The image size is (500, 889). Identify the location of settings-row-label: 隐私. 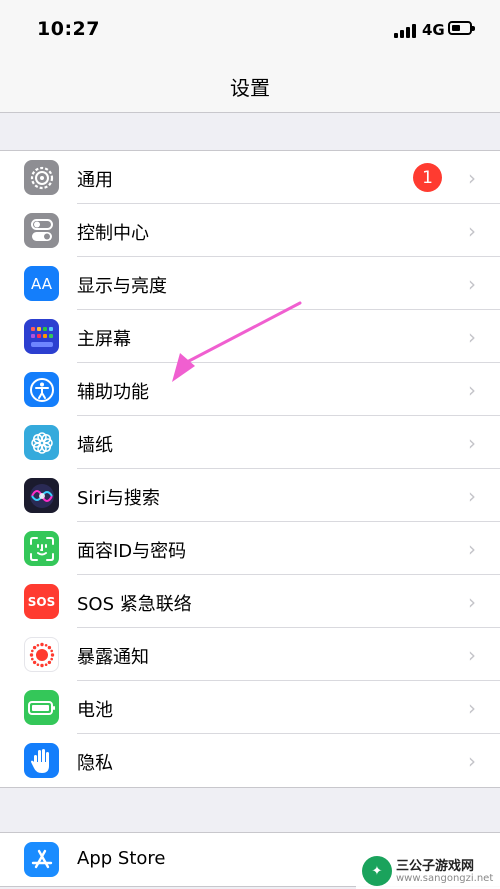
(95, 763).